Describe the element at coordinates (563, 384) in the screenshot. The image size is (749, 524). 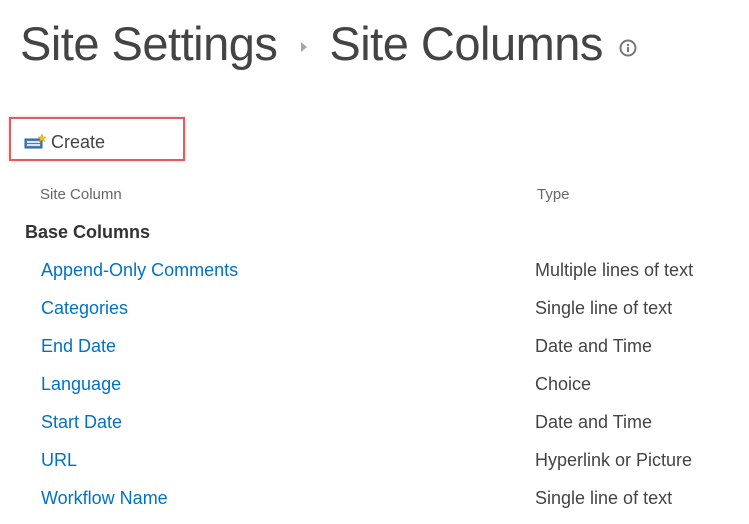
I see `column-type: Choice` at that location.